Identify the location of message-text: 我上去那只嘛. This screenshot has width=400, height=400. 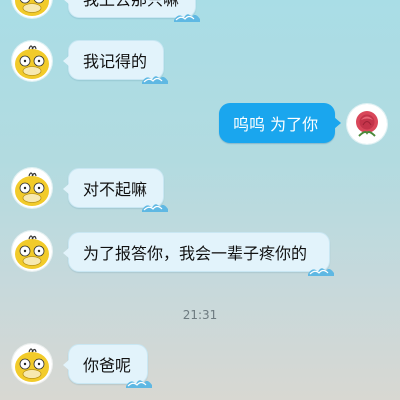
(131, 5).